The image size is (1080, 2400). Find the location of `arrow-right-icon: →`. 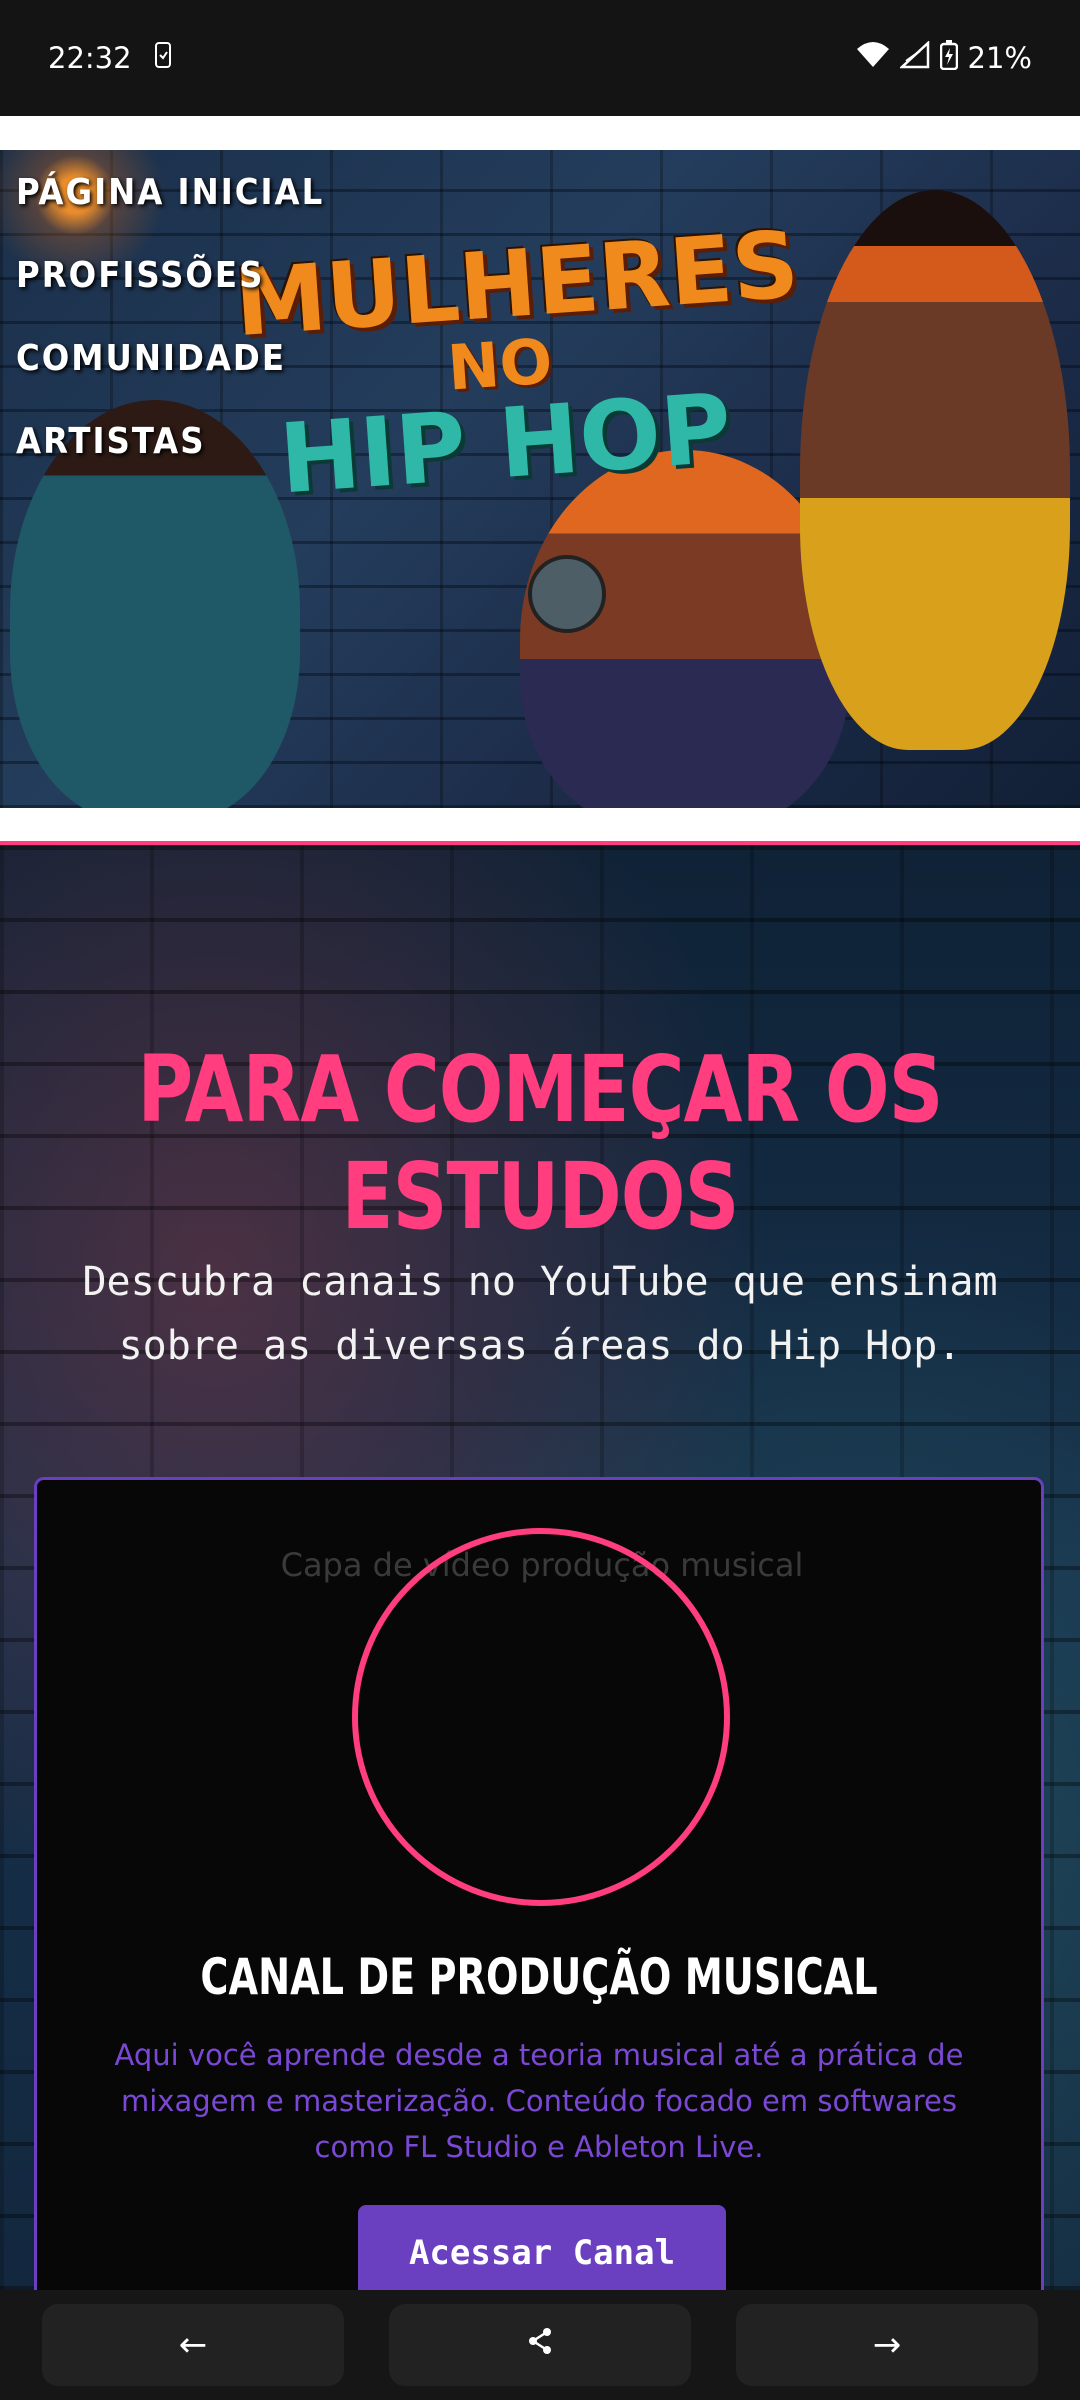

arrow-right-icon: → is located at coordinates (887, 2345).